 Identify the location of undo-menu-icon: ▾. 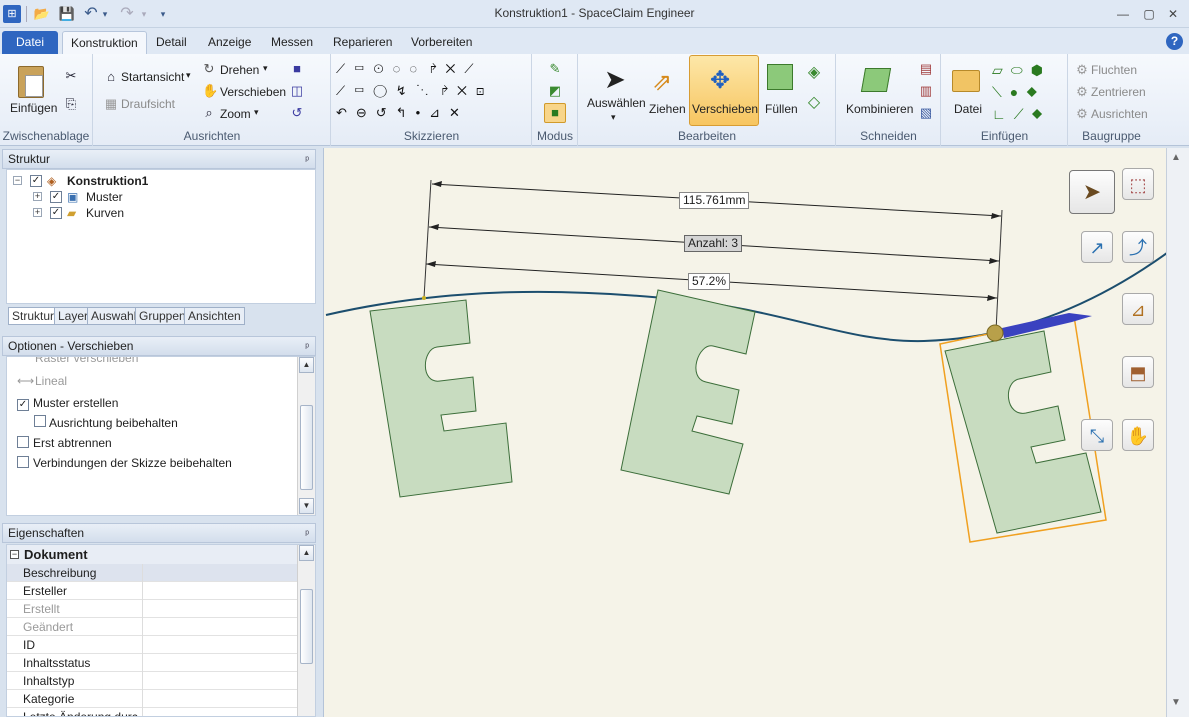
(105, 14).